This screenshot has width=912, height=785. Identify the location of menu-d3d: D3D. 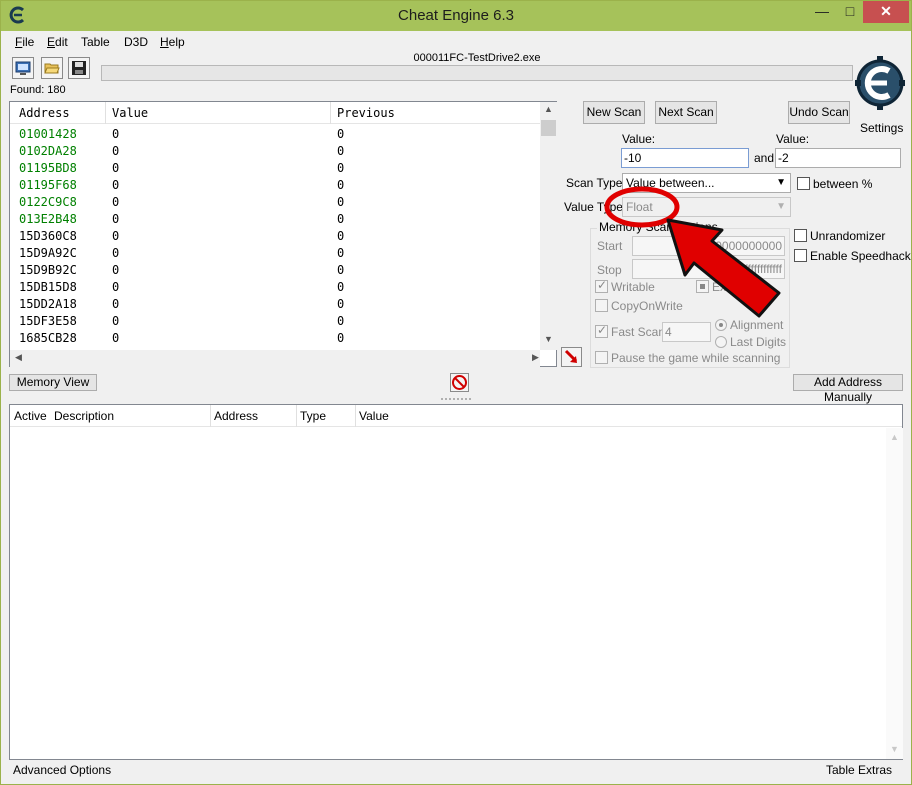
(136, 42).